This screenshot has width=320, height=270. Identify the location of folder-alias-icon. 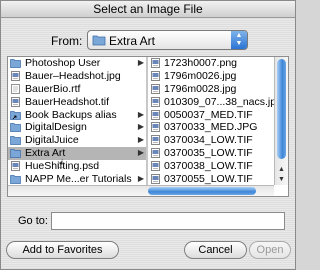
(15, 115).